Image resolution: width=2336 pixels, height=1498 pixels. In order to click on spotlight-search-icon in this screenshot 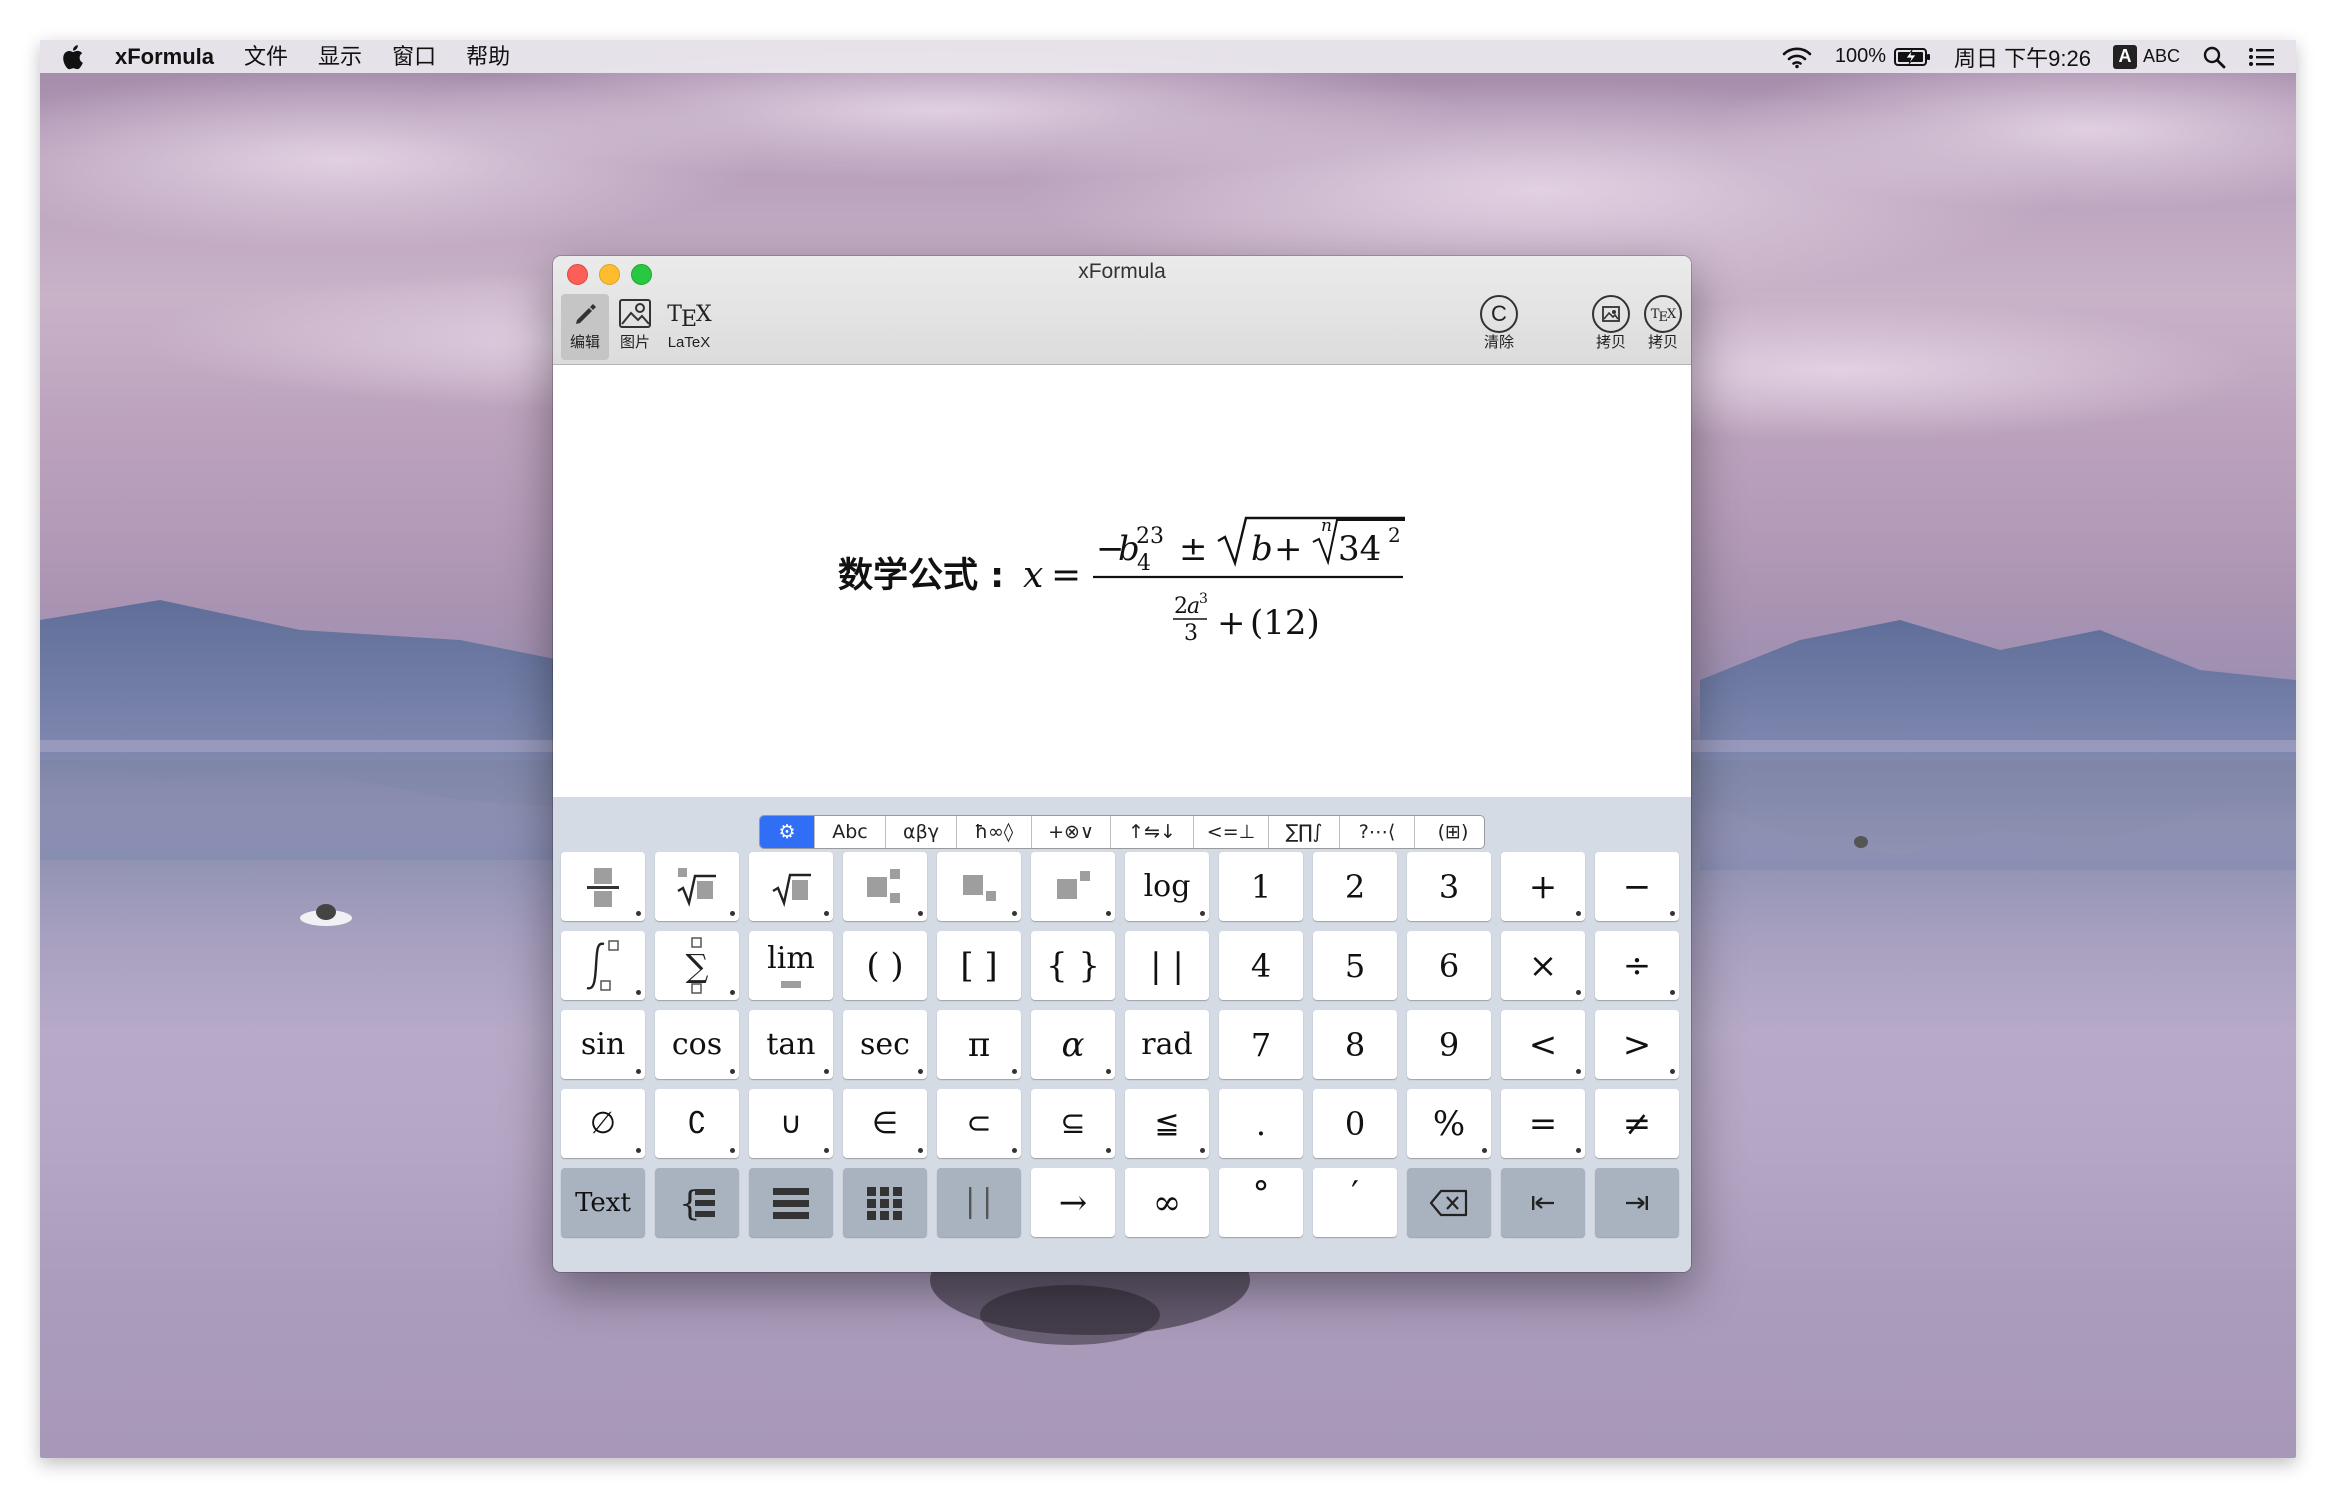, I will do `click(2214, 57)`.